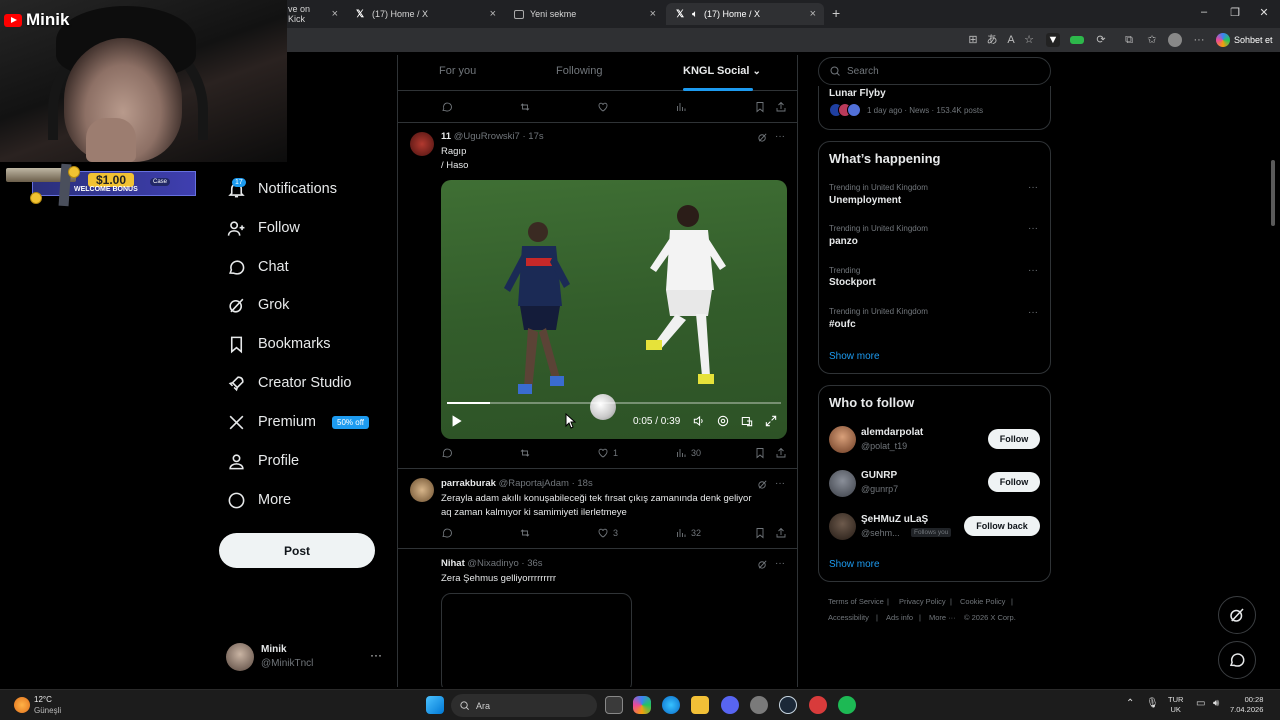  I want to click on tab-for-you: For you, so click(457, 71).